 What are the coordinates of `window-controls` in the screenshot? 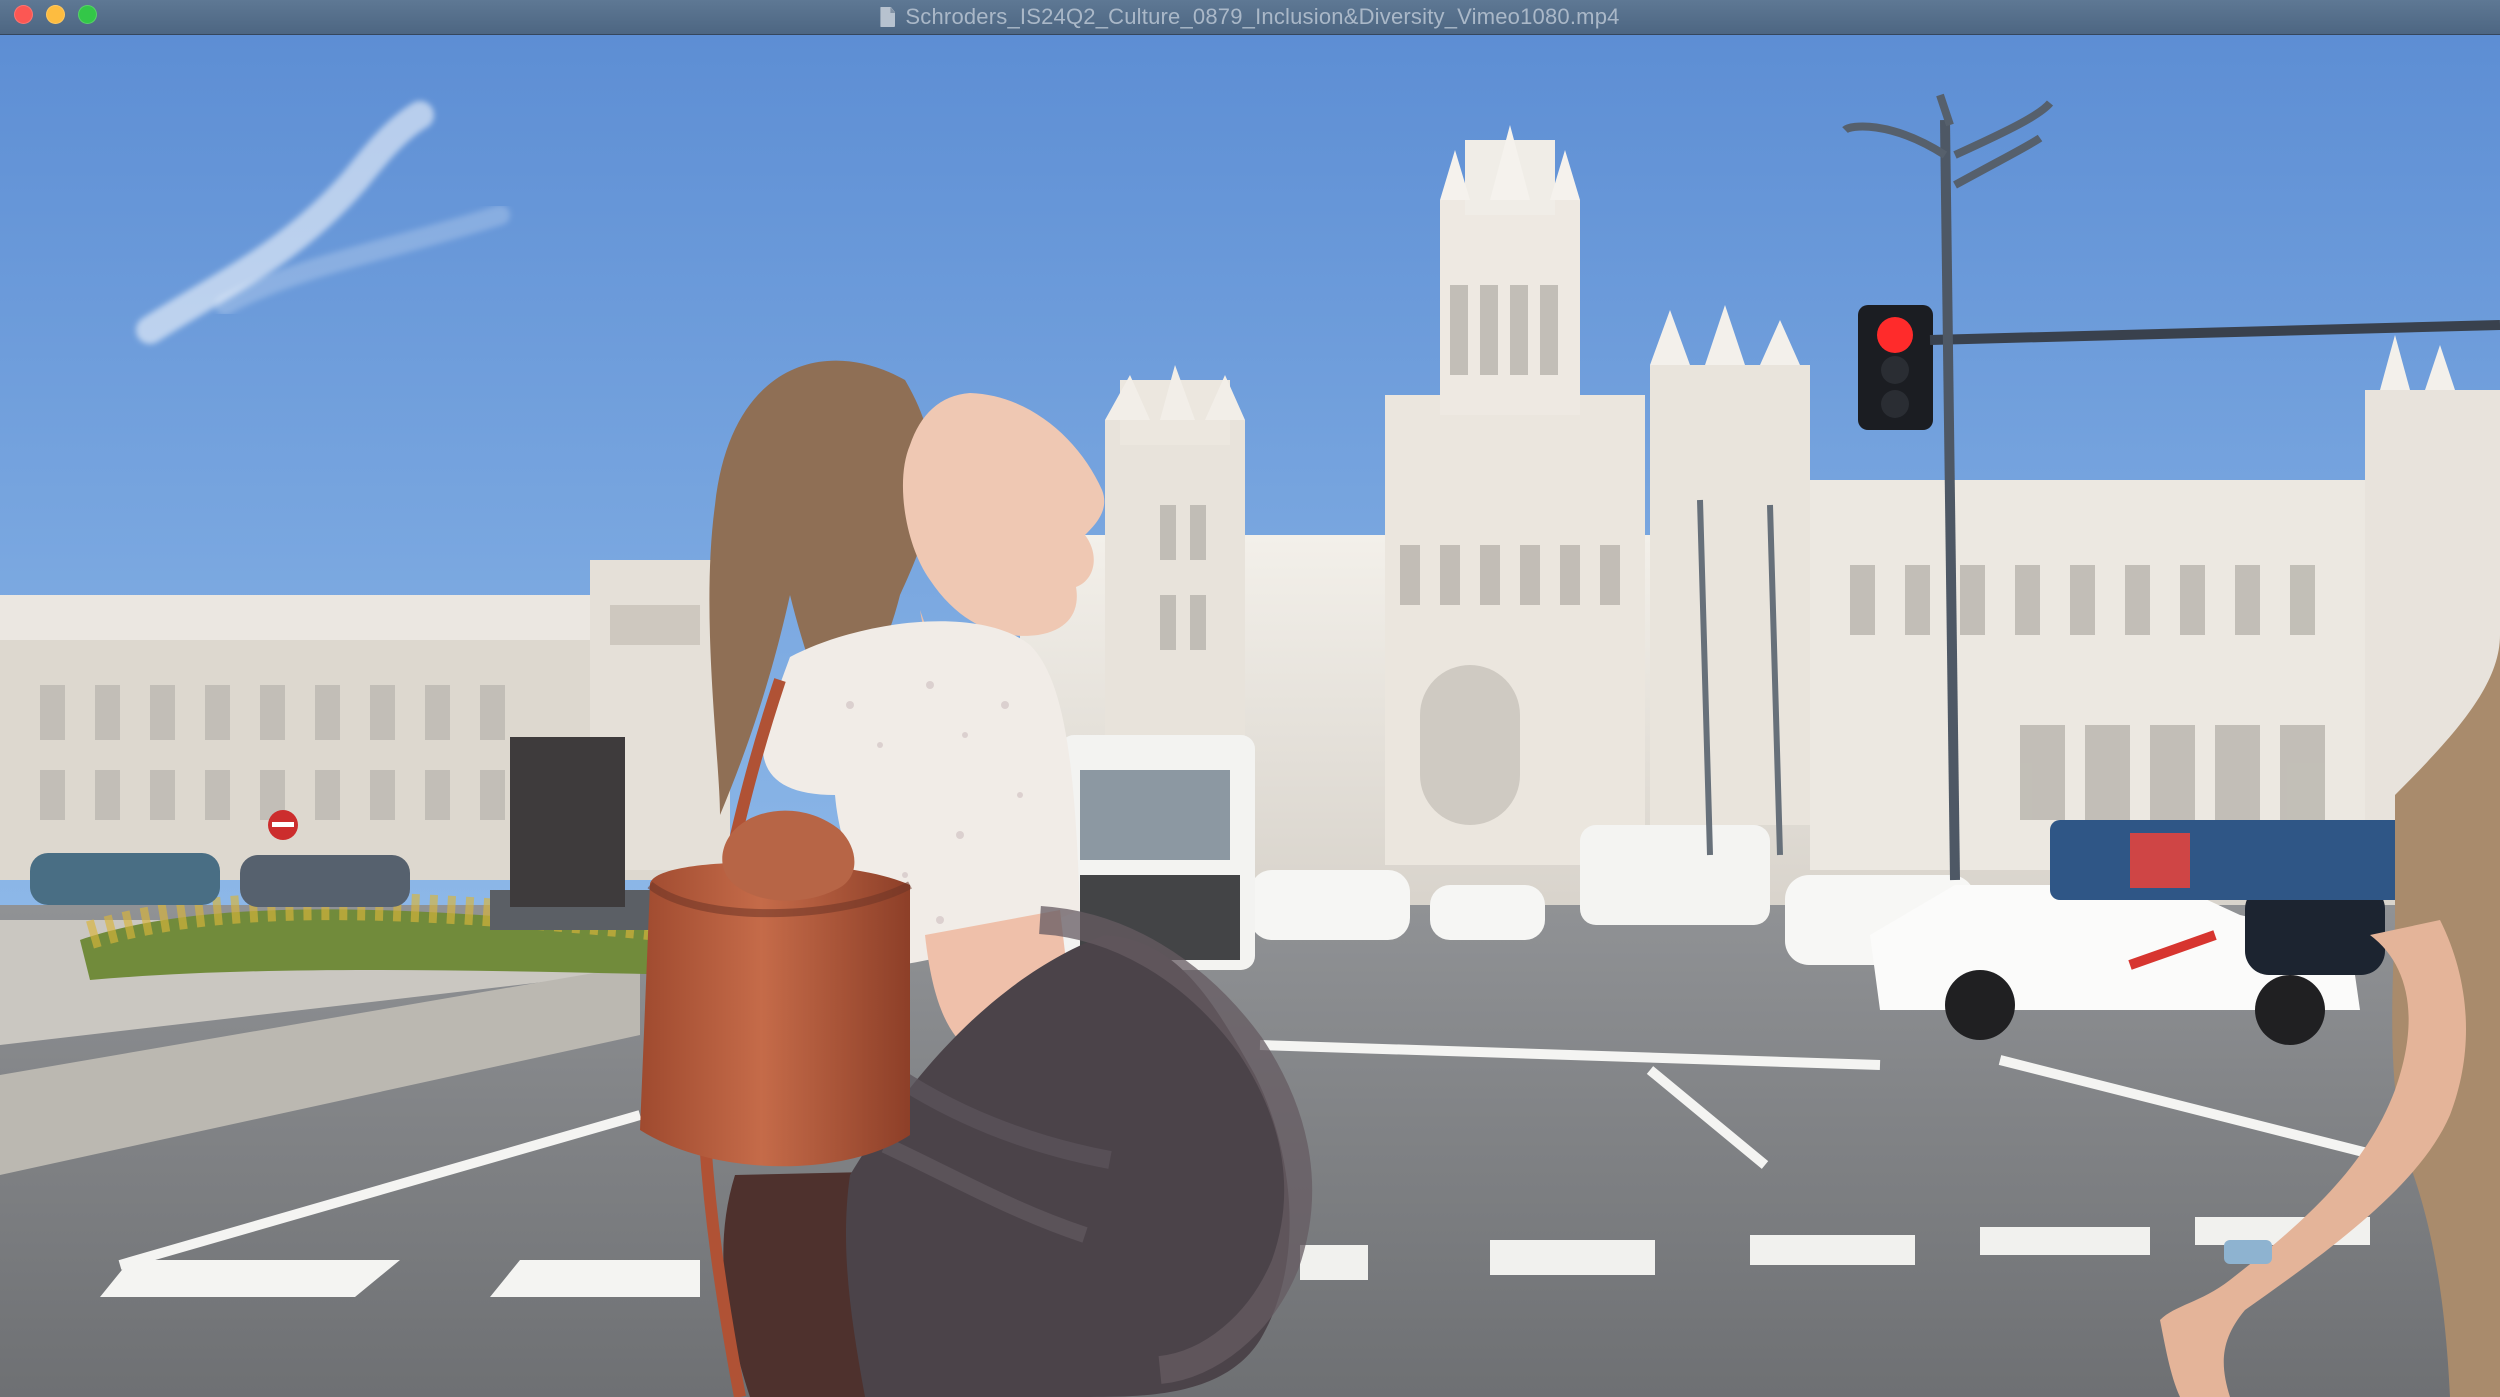 It's located at (55, 14).